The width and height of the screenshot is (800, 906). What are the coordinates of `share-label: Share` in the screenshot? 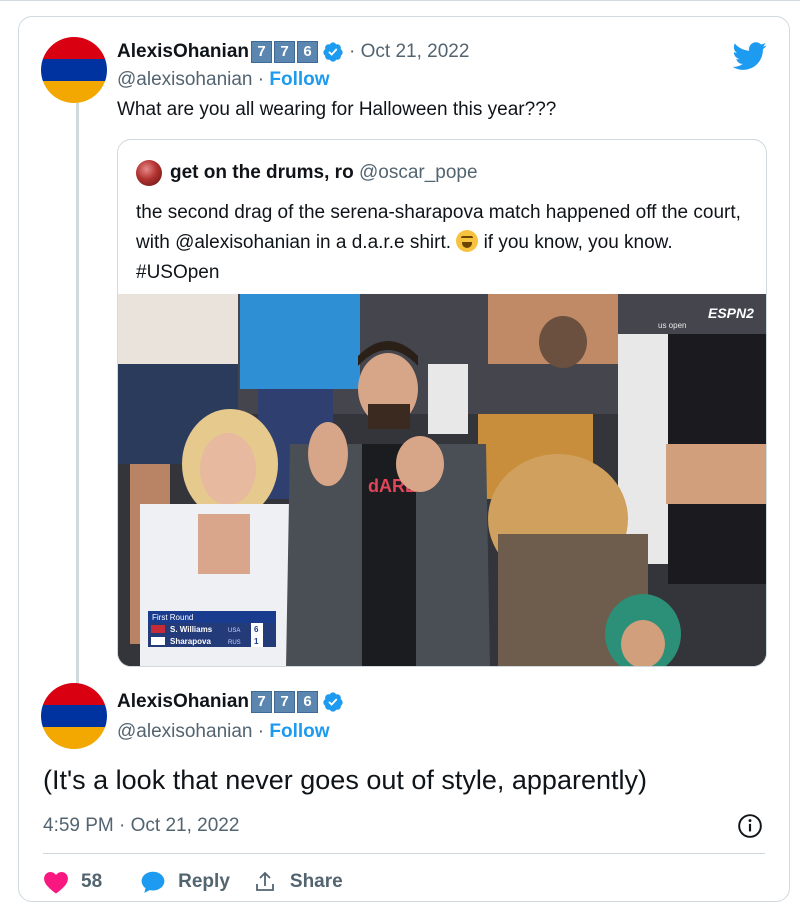 It's located at (316, 881).